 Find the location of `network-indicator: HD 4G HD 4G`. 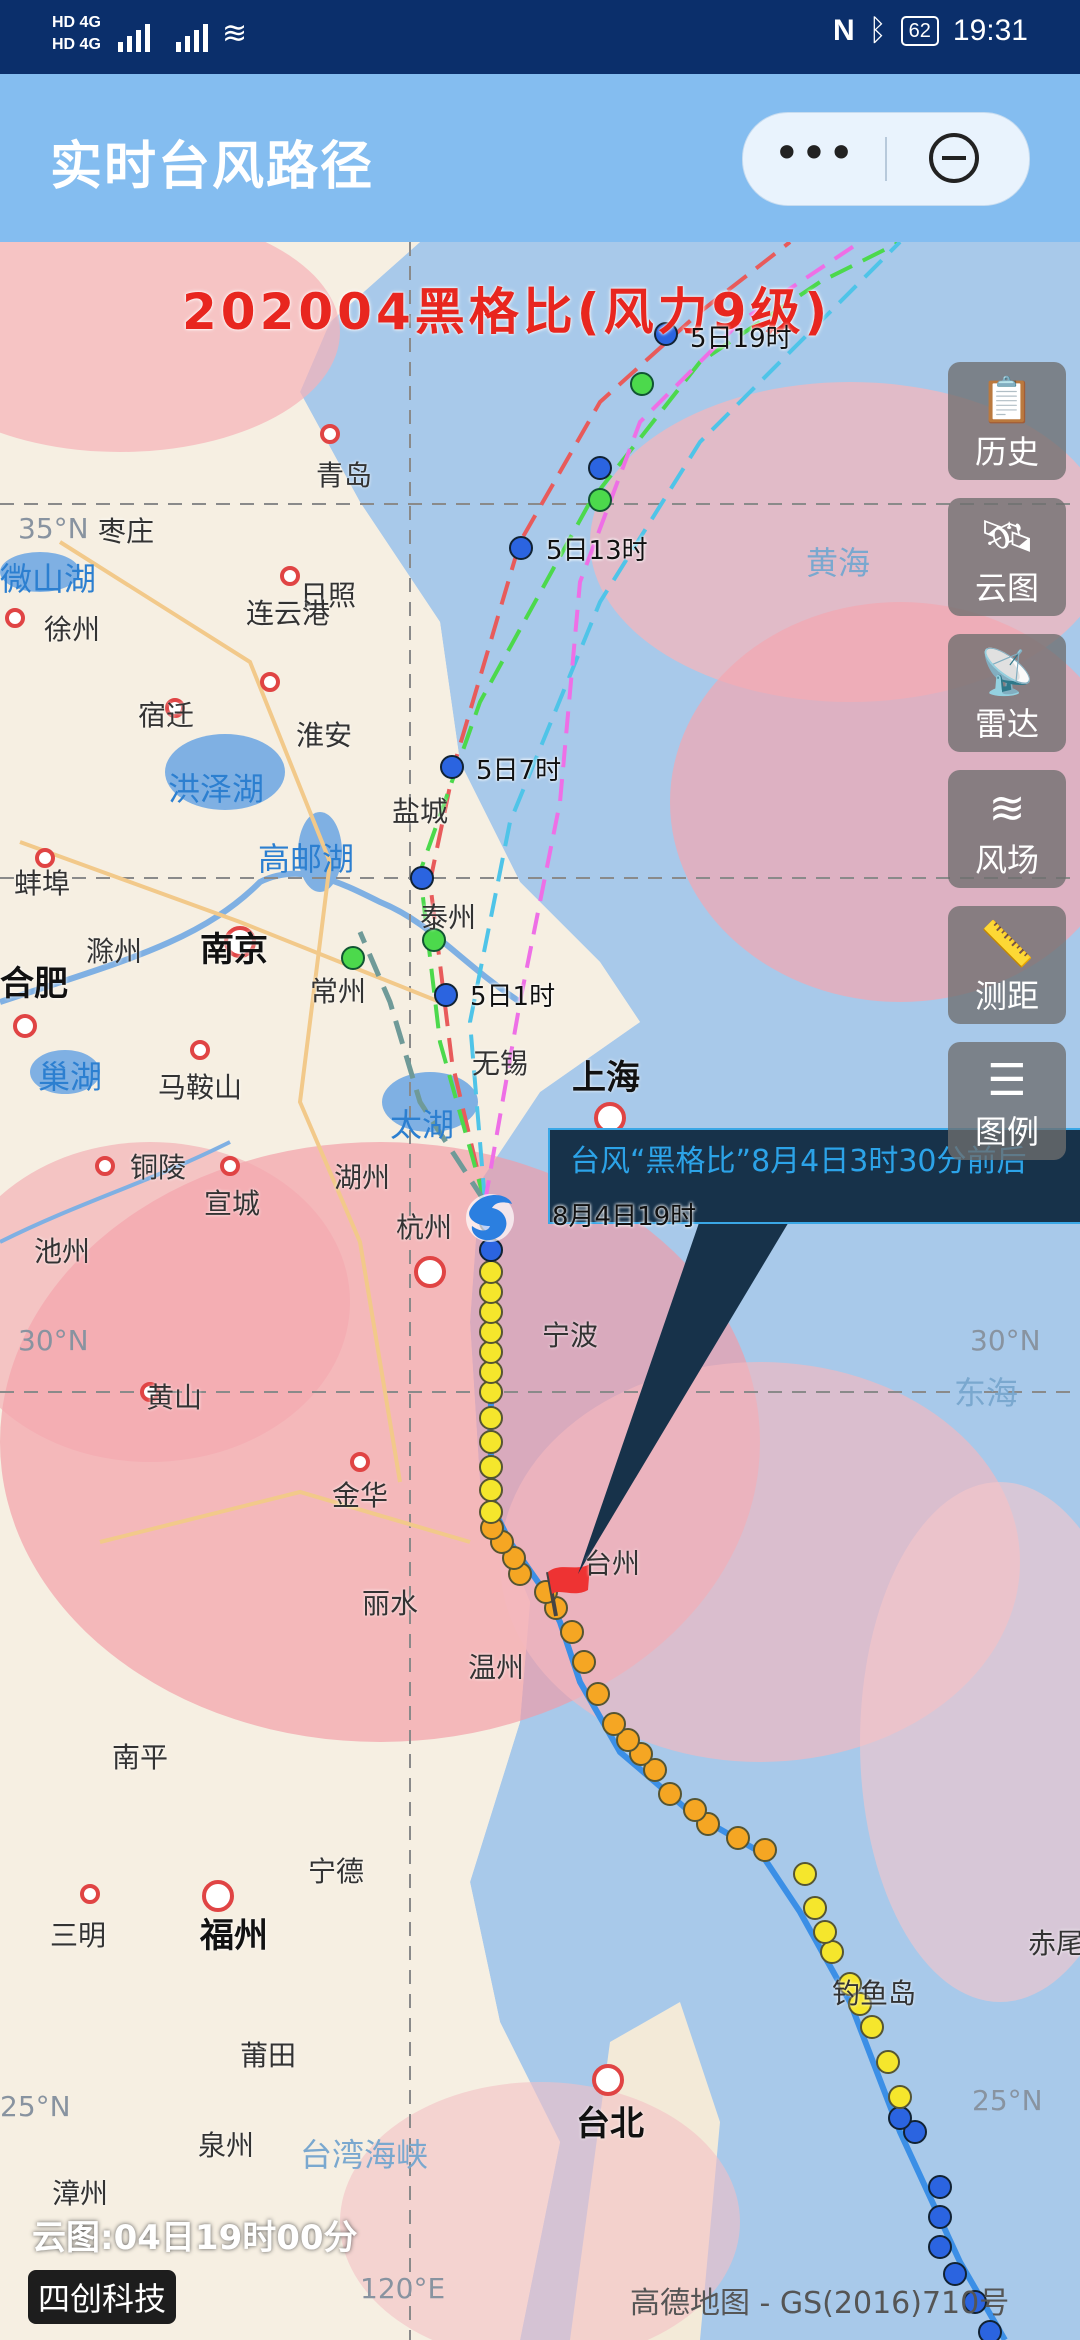

network-indicator: HD 4G HD 4G is located at coordinates (76, 34).